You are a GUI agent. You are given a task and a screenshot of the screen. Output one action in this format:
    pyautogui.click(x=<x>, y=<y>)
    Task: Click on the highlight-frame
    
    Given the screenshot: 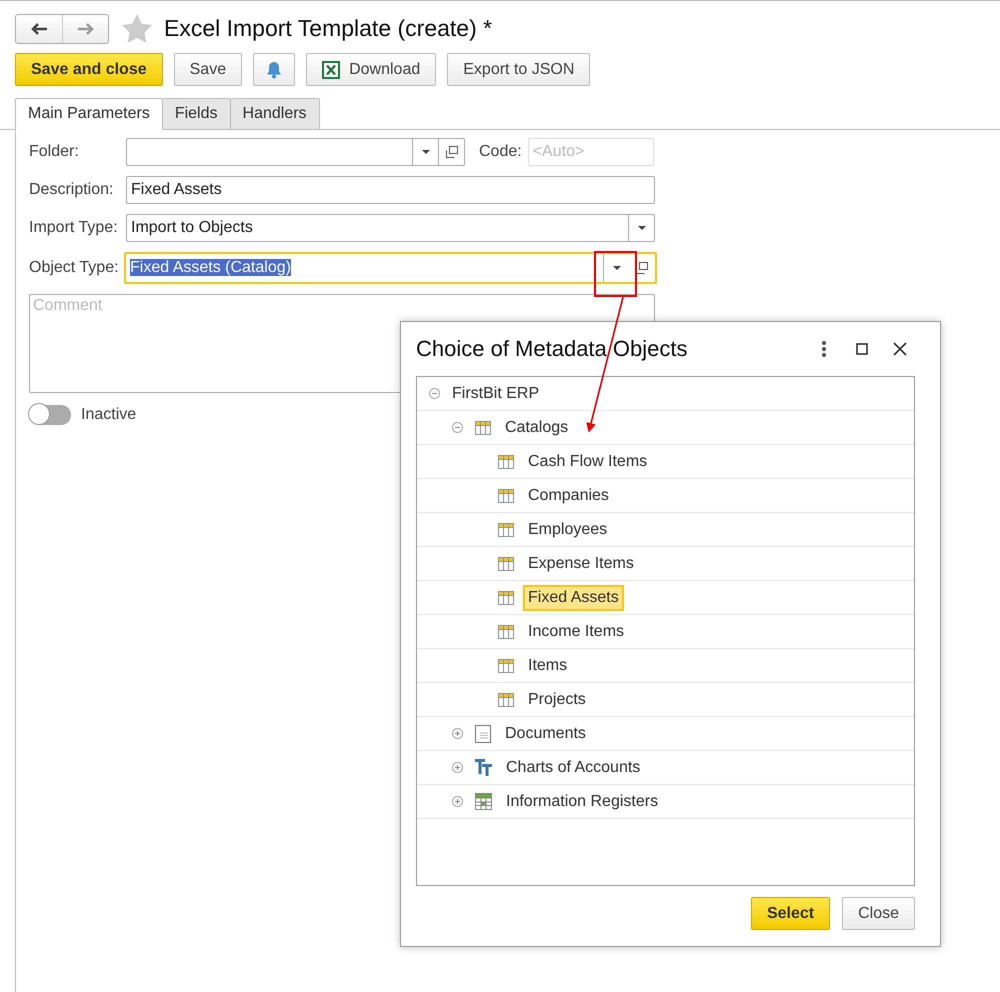 What is the action you would take?
    pyautogui.click(x=615, y=274)
    